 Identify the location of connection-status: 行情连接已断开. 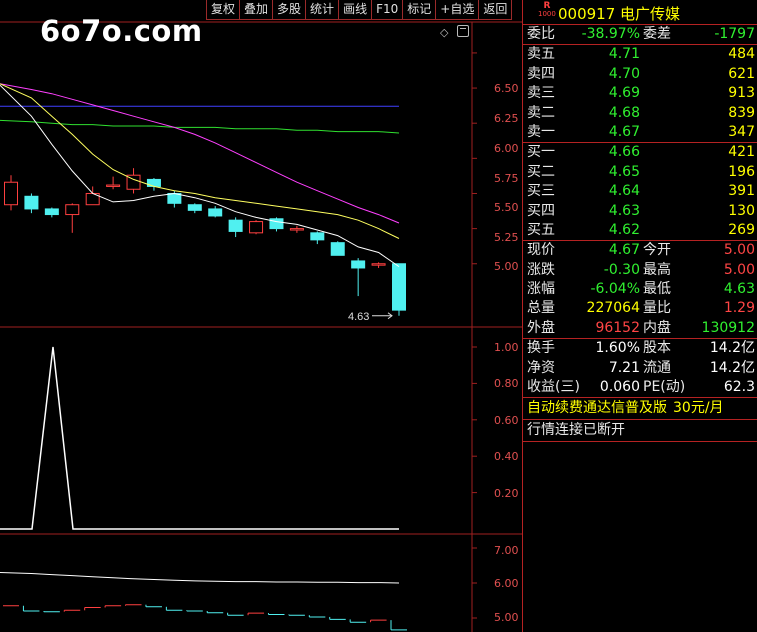
(640, 431).